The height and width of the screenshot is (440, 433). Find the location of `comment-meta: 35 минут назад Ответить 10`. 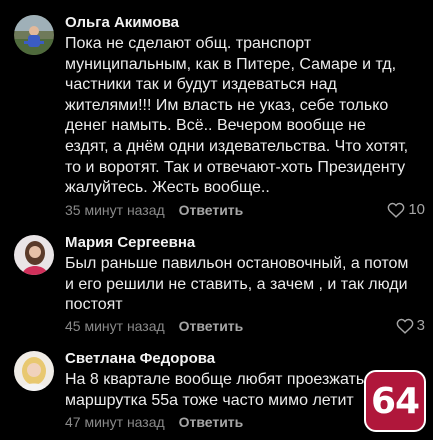

comment-meta: 35 минут назад Ответить 10 is located at coordinates (249, 210).